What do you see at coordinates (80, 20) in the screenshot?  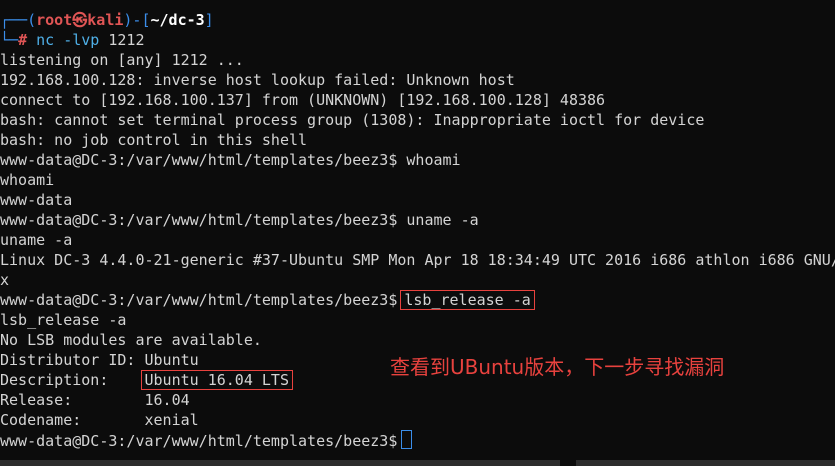 I see `skull-icon: ㉿` at bounding box center [80, 20].